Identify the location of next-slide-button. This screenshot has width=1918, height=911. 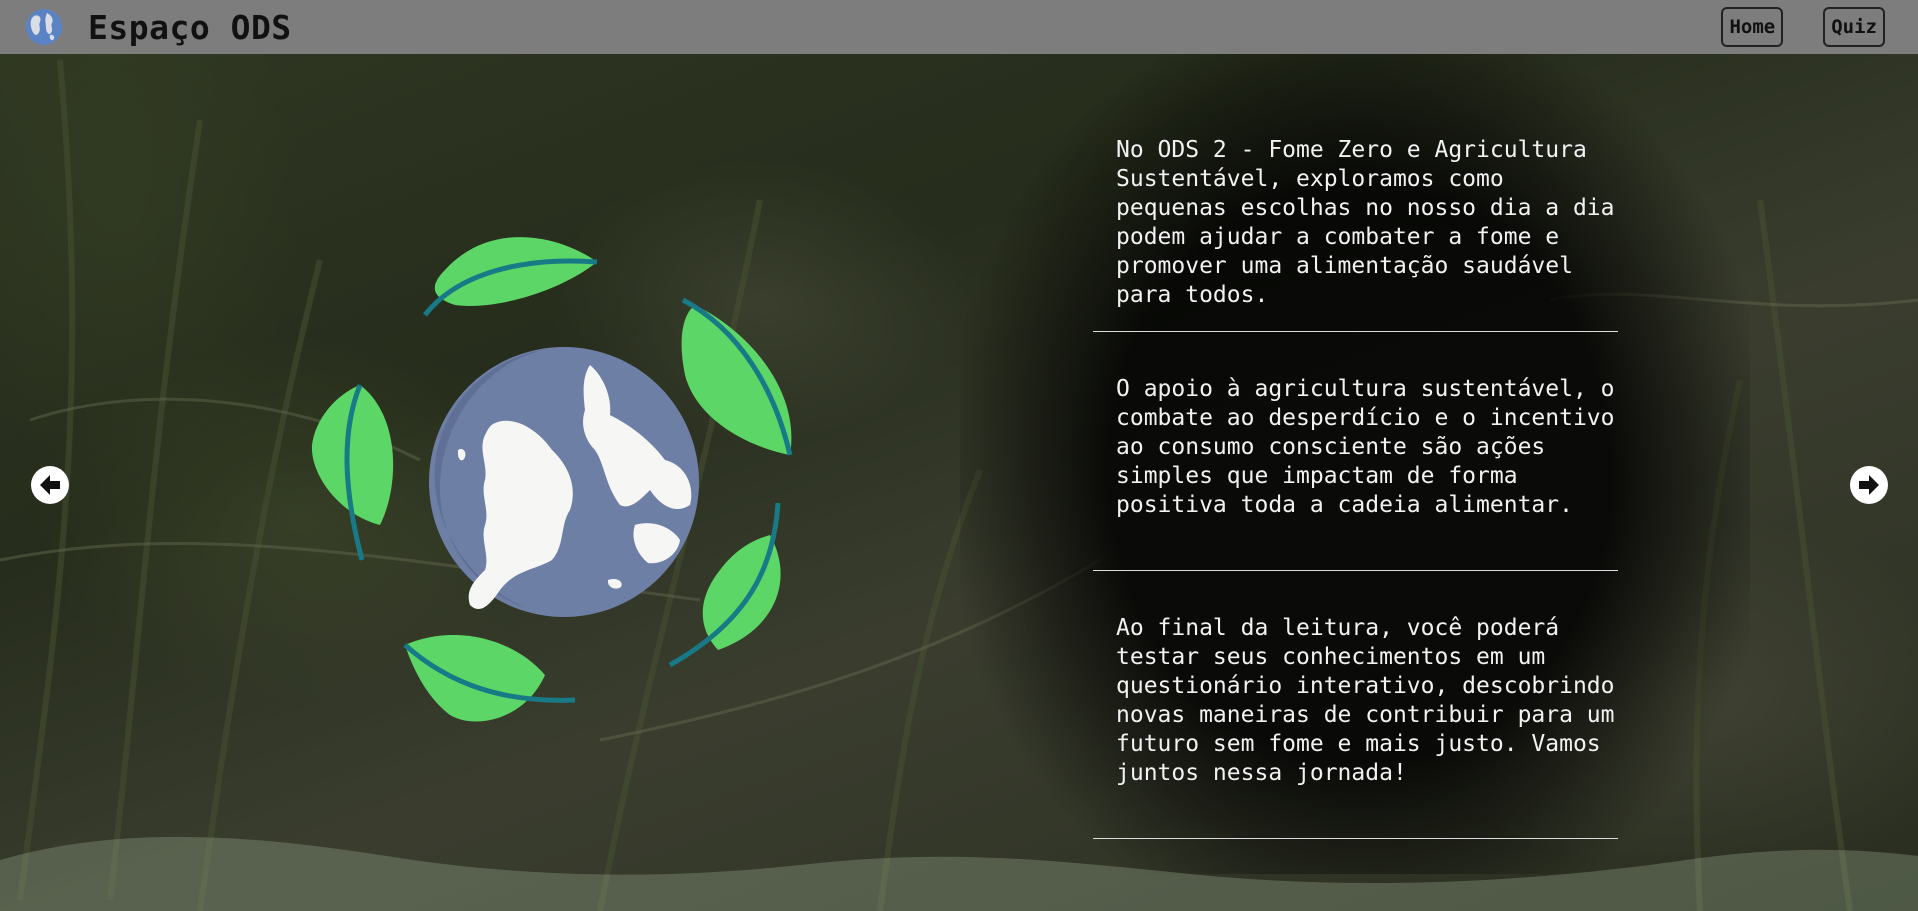
(1869, 485).